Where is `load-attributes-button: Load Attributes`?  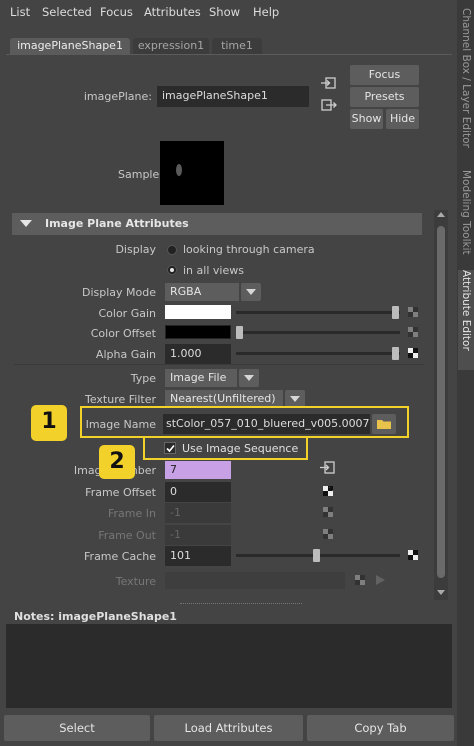
load-attributes-button: Load Attributes is located at coordinates (228, 728).